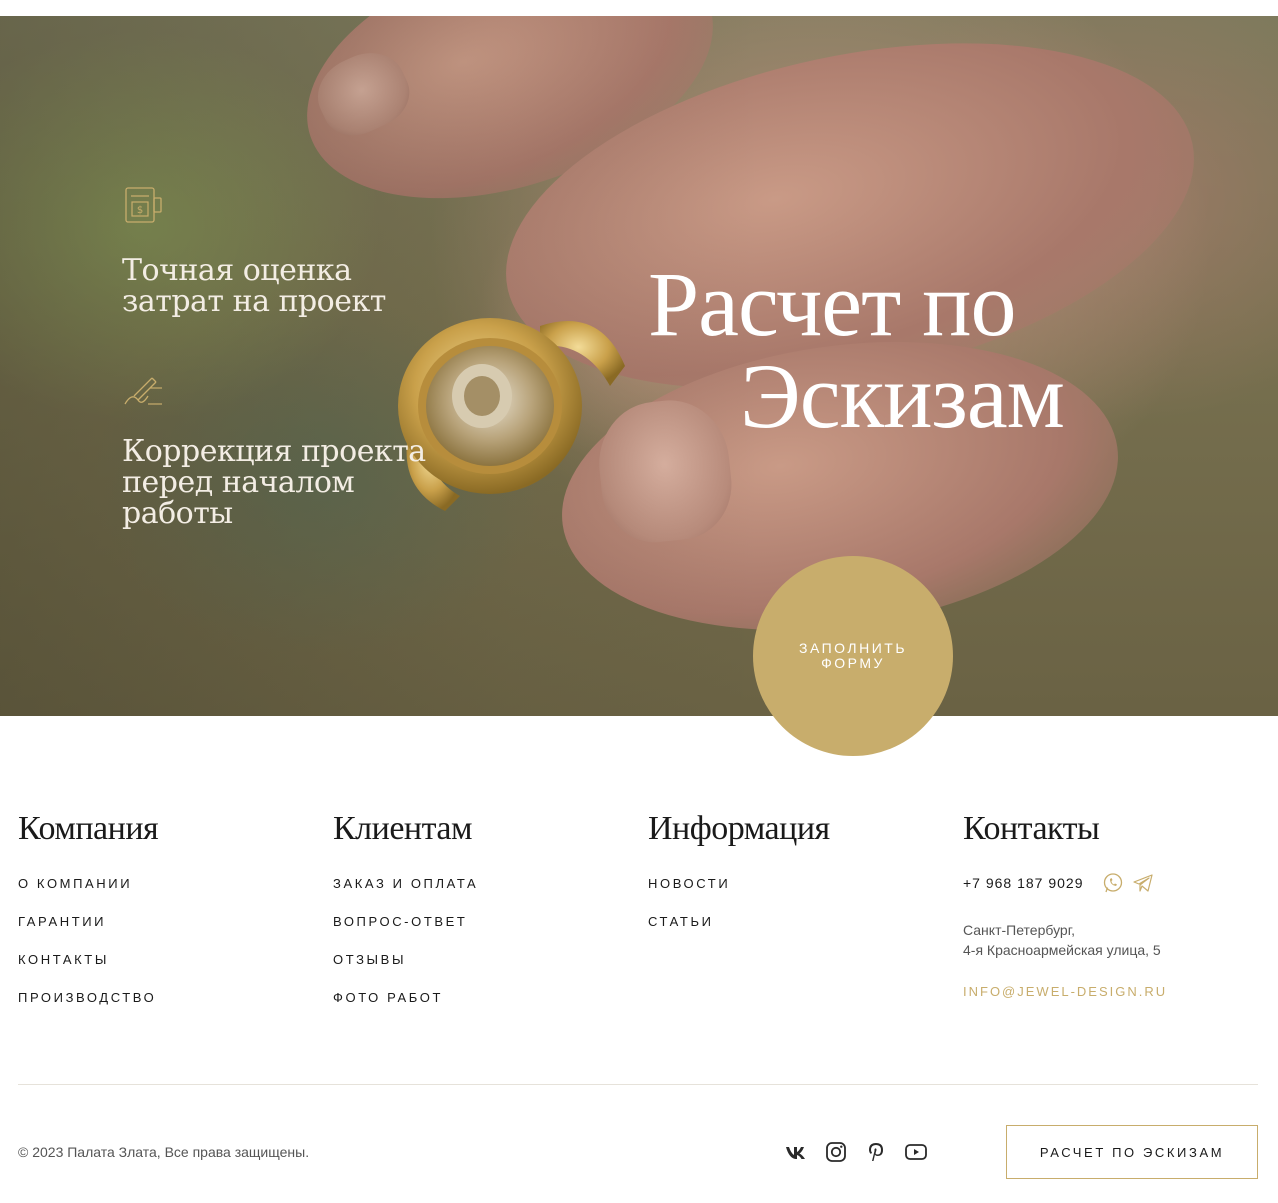 This screenshot has width=1278, height=1203. What do you see at coordinates (681, 921) in the screenshot?
I see `footer-link-articles: Статьи` at bounding box center [681, 921].